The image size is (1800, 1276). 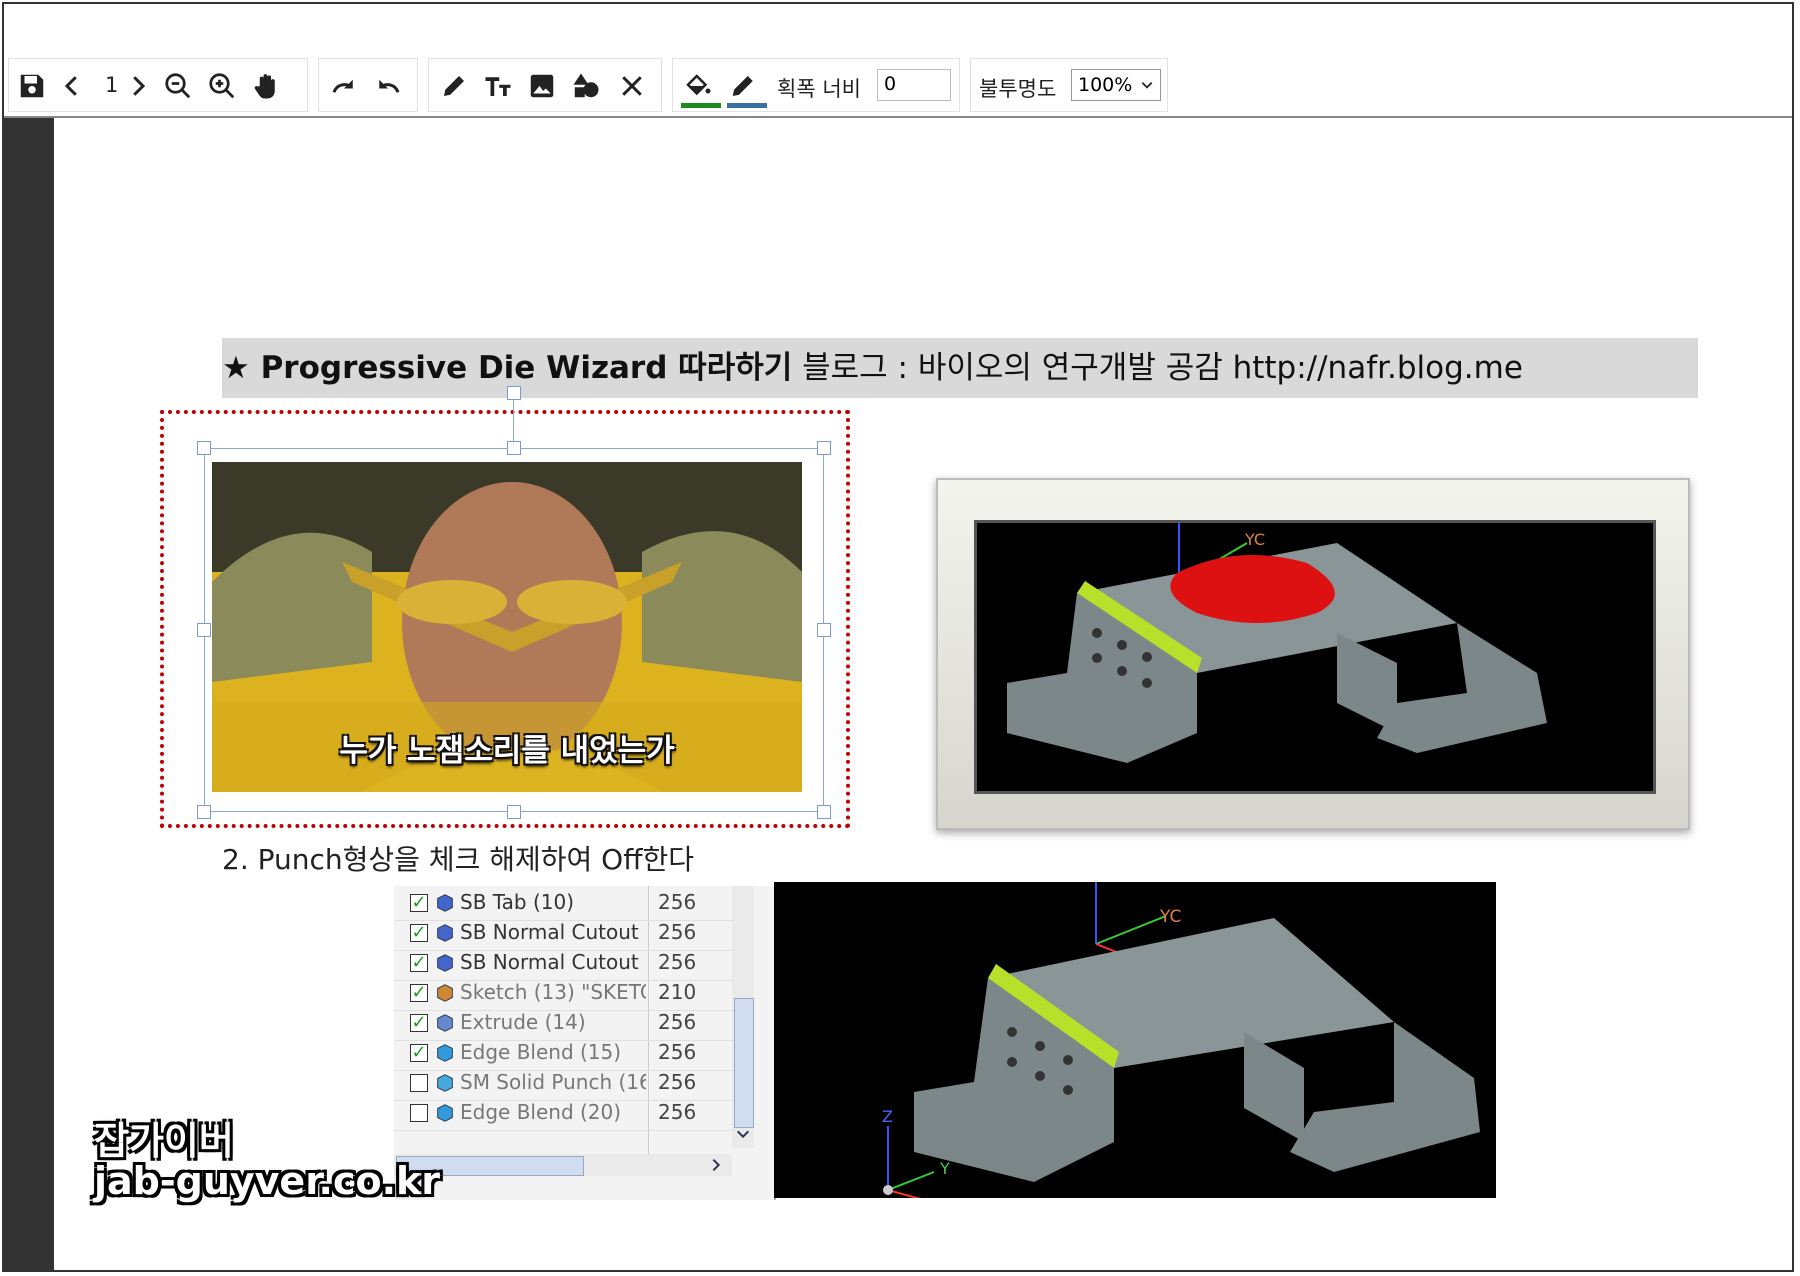 I want to click on toolbar-group-navigation: 1, so click(x=158, y=85).